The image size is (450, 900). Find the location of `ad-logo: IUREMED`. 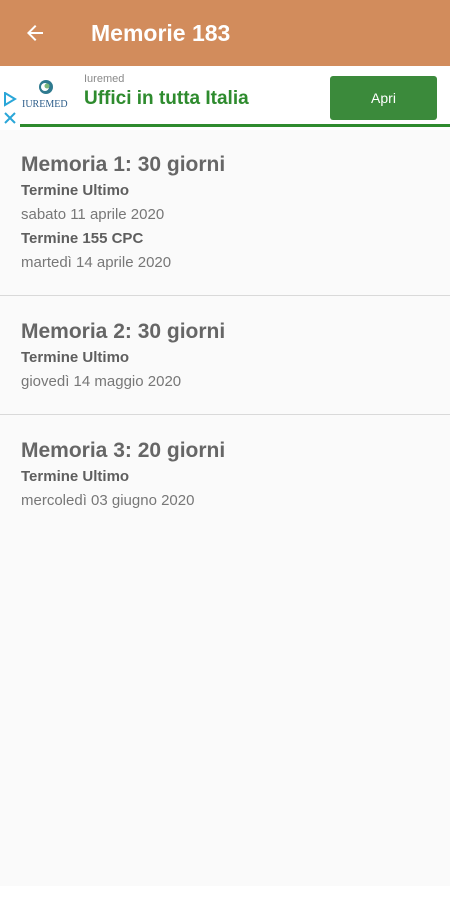

ad-logo: IUREMED is located at coordinates (48, 98).